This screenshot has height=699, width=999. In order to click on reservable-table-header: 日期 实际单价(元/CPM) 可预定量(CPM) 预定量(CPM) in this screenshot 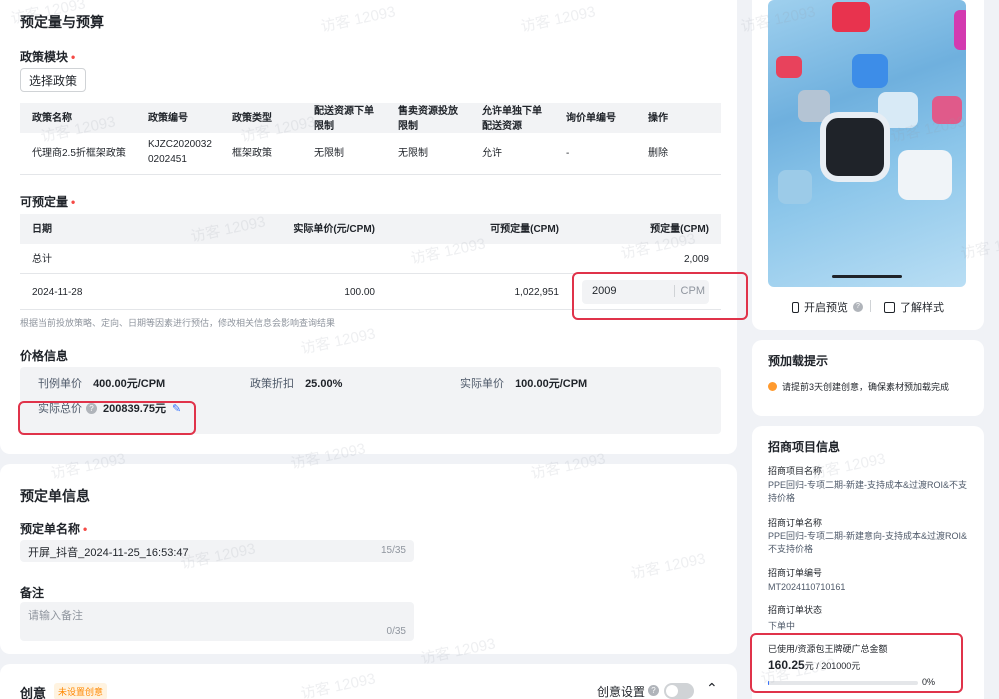, I will do `click(370, 229)`.